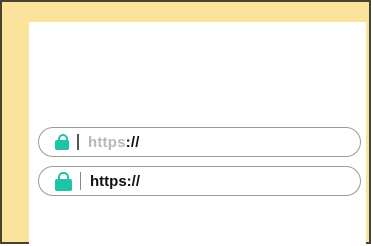  I want to click on url-protocol: https, so click(107, 142).